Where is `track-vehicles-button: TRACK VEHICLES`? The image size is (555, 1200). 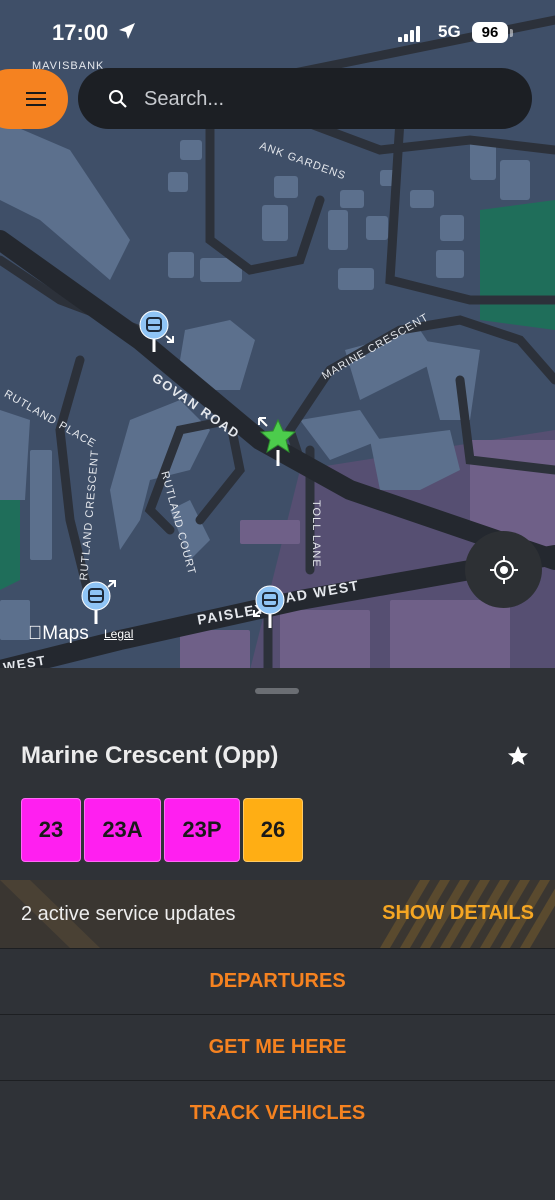
track-vehicles-button: TRACK VEHICLES is located at coordinates (277, 1113).